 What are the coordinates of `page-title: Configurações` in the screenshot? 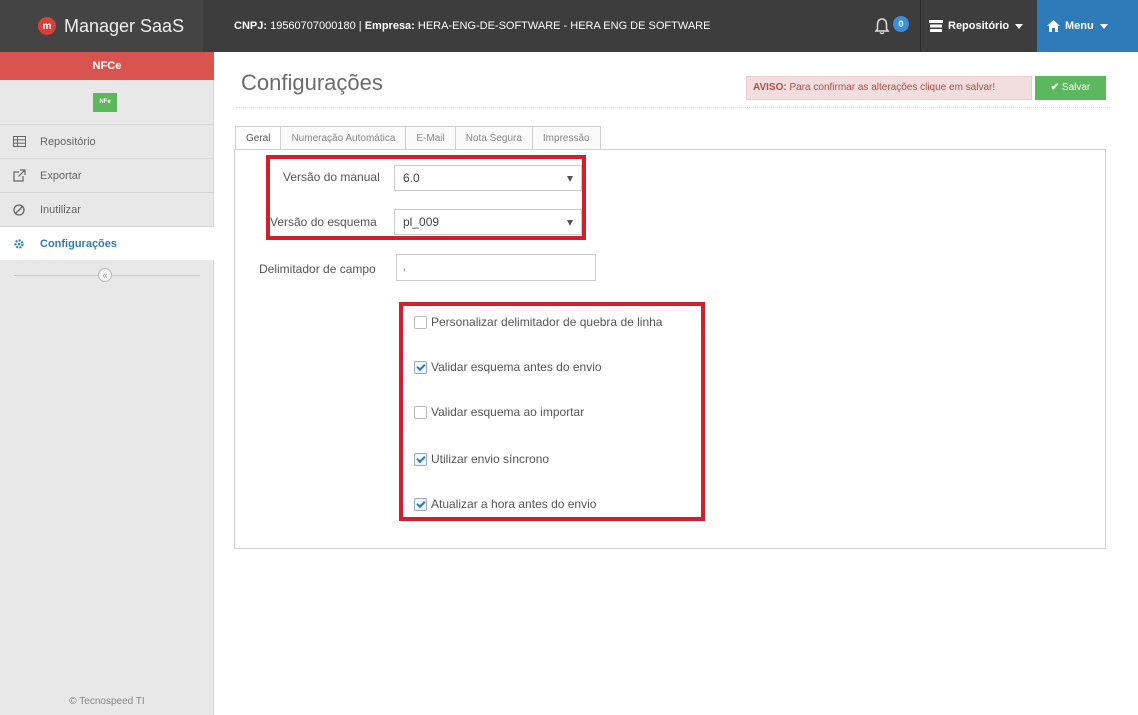 It's located at (312, 82).